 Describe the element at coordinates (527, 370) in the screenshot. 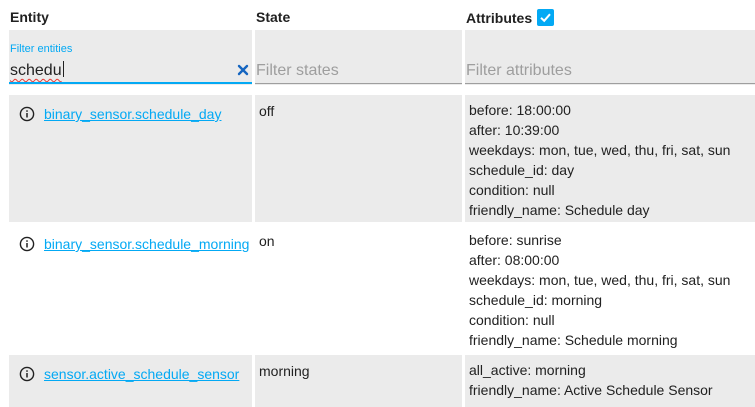

I see `attribute-item: all_active: morning` at that location.